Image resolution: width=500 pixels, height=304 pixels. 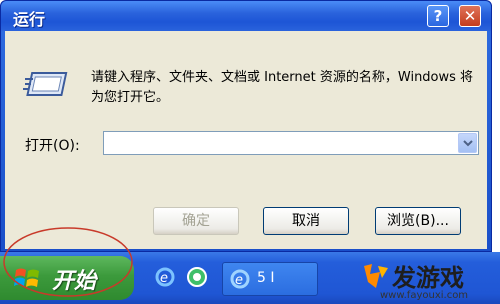 What do you see at coordinates (470, 16) in the screenshot?
I see `close-button: ✕` at bounding box center [470, 16].